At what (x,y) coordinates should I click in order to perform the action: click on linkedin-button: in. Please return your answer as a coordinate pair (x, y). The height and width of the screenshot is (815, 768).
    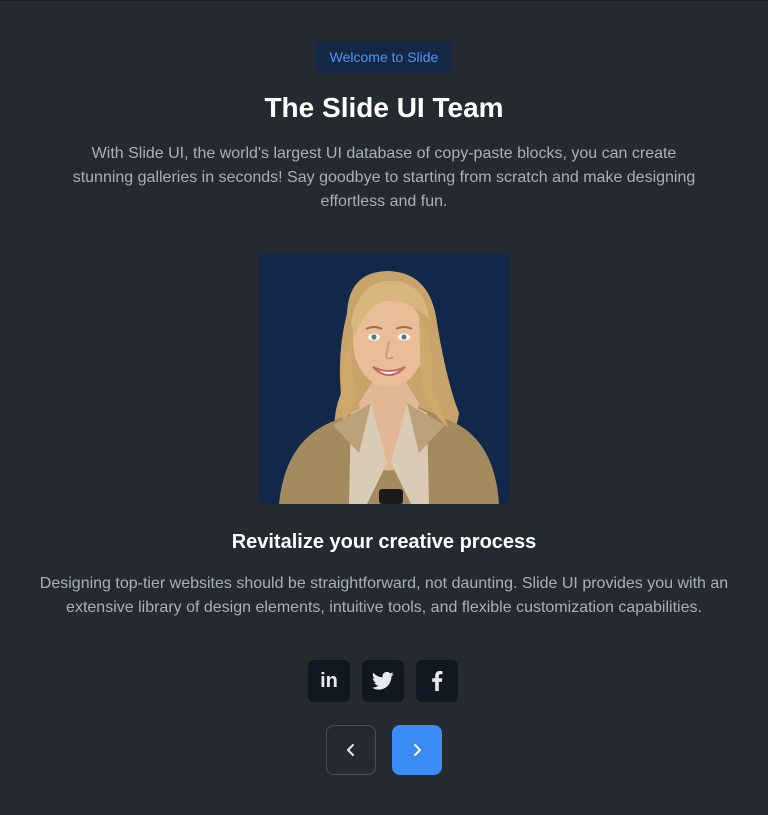
    Looking at the image, I should click on (329, 681).